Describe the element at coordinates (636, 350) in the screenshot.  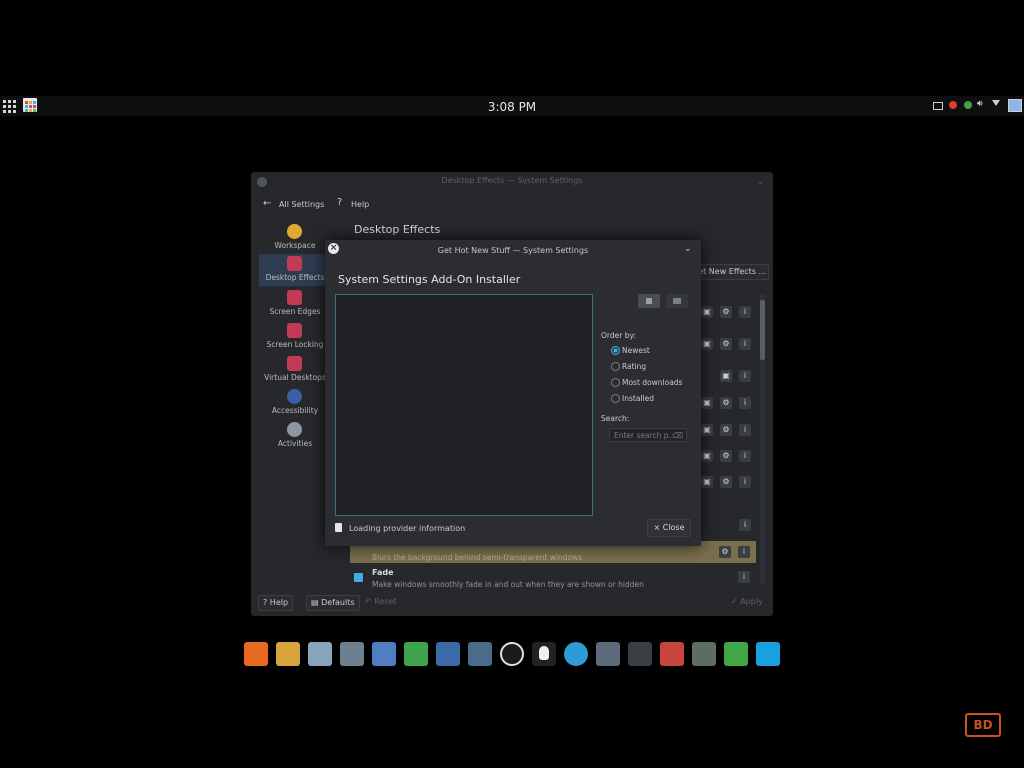
I see `order-newest-label: Newest` at that location.